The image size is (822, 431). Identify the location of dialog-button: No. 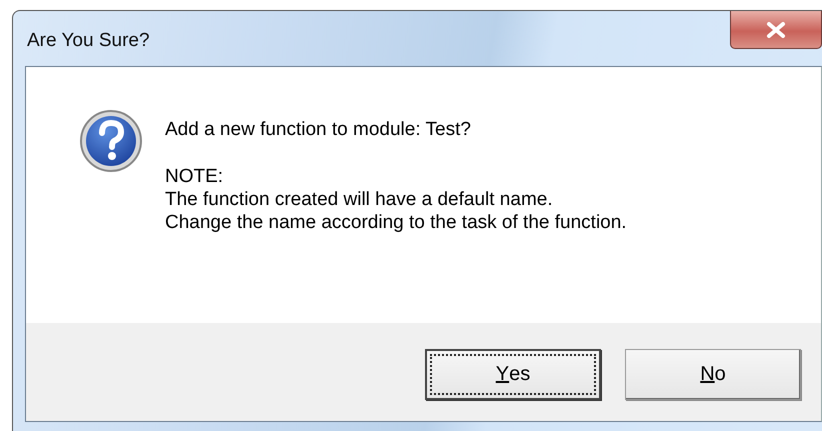
(713, 374).